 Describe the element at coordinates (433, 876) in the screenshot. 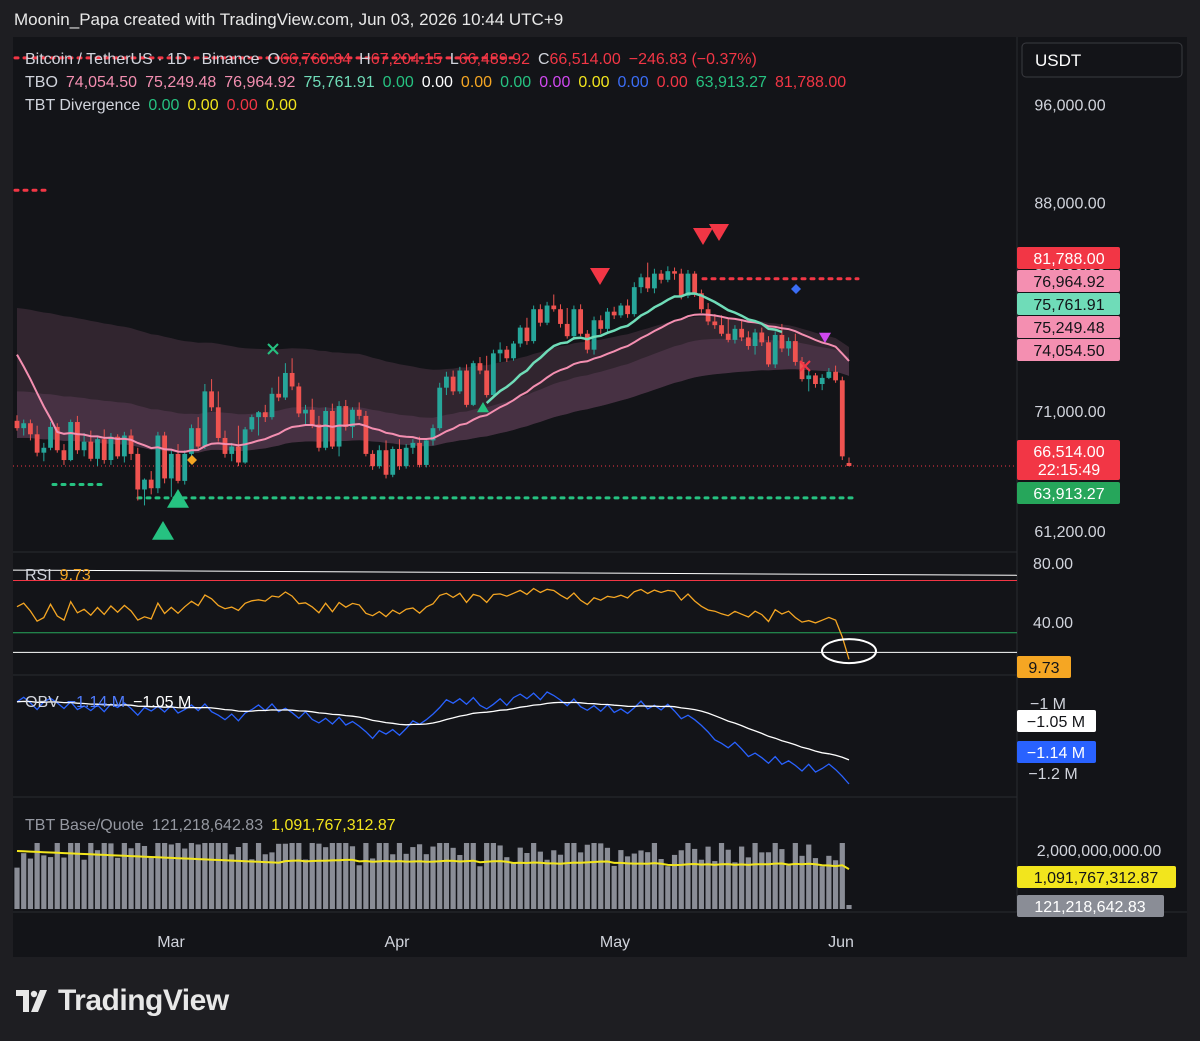

I see `volume-pane` at that location.